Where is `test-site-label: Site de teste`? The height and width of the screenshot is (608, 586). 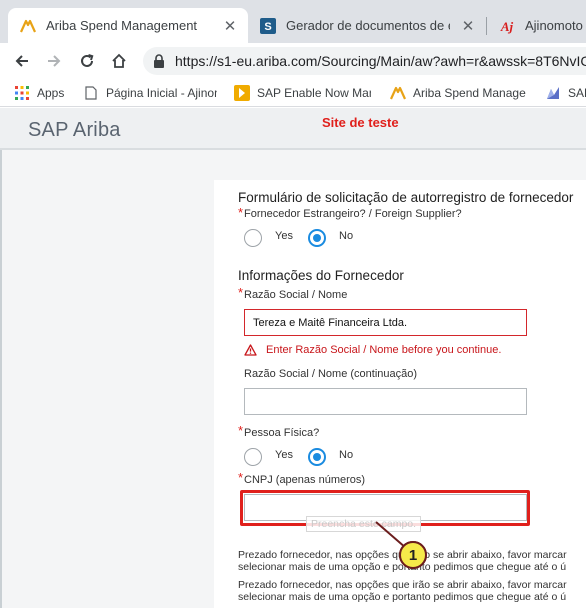 test-site-label: Site de teste is located at coordinates (360, 122).